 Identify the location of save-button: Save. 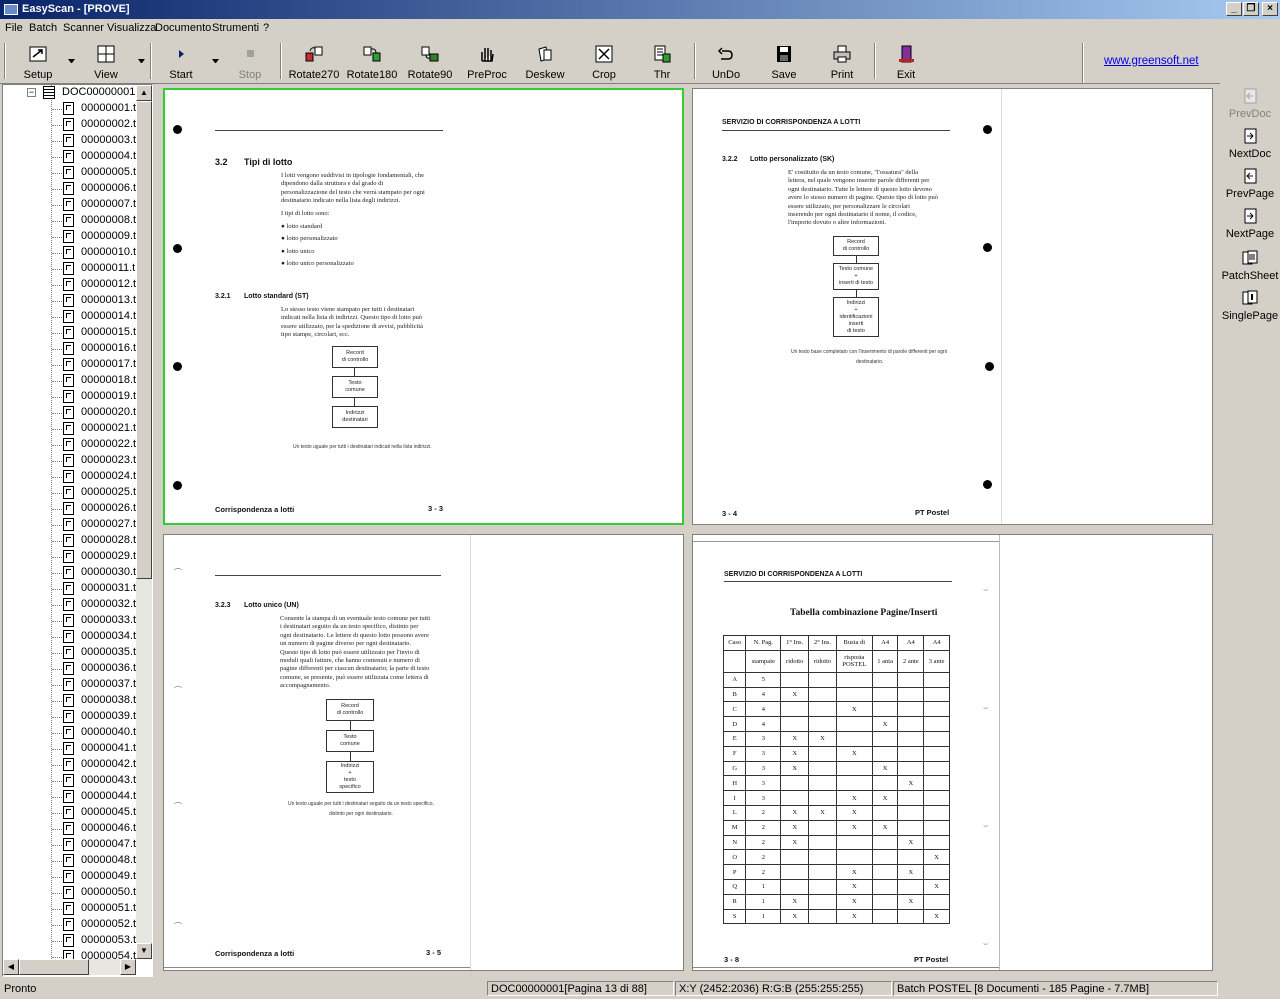
(784, 61).